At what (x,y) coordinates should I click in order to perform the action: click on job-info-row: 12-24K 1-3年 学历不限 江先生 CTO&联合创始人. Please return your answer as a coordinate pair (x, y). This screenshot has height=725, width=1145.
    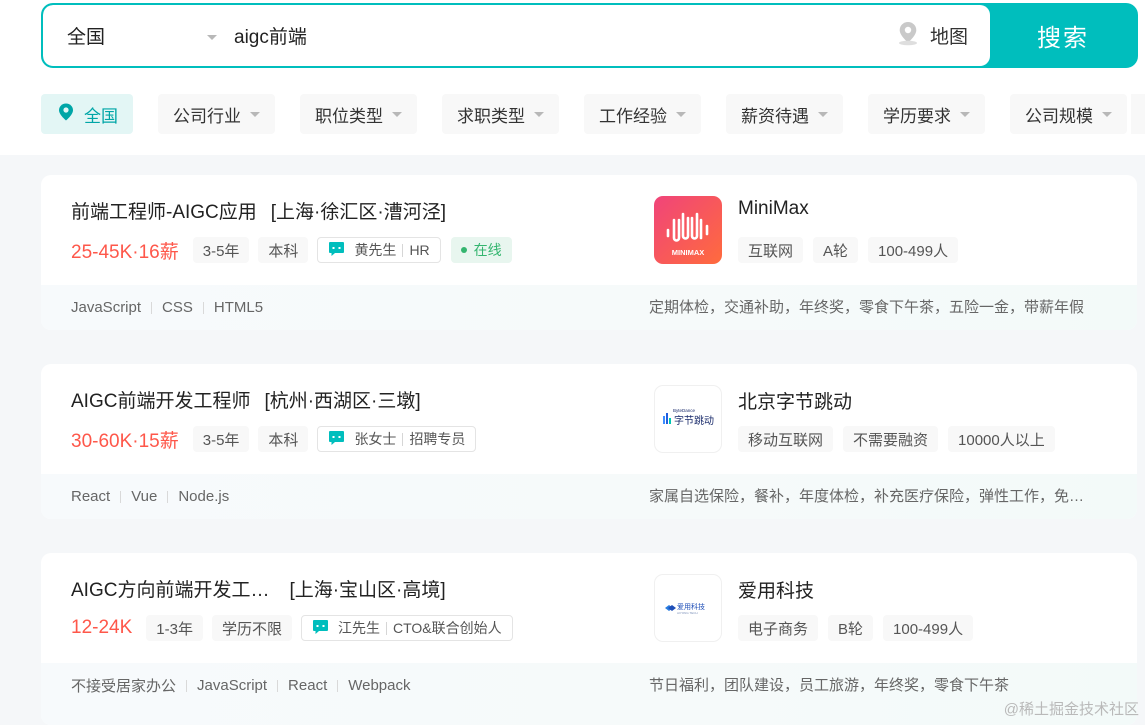
    Looking at the image, I should click on (297, 628).